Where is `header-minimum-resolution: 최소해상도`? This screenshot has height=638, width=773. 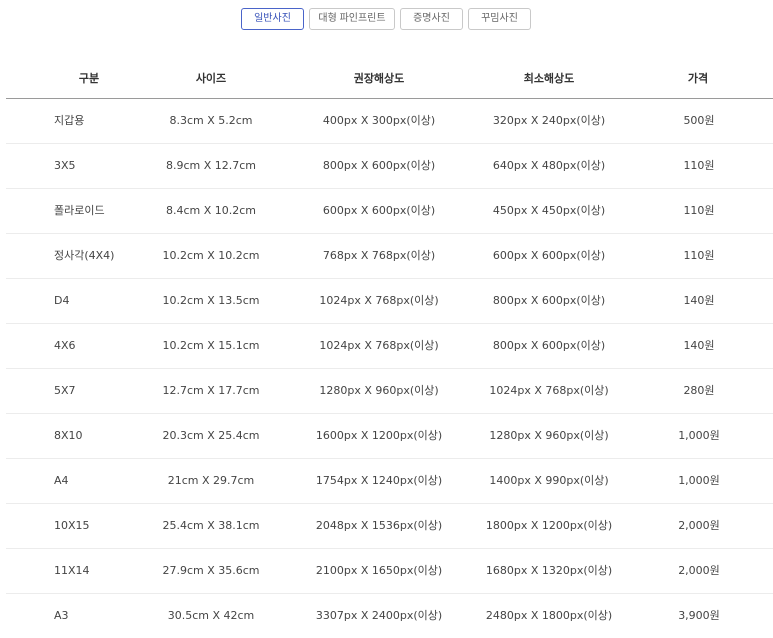 header-minimum-resolution: 최소해상도 is located at coordinates (549, 78).